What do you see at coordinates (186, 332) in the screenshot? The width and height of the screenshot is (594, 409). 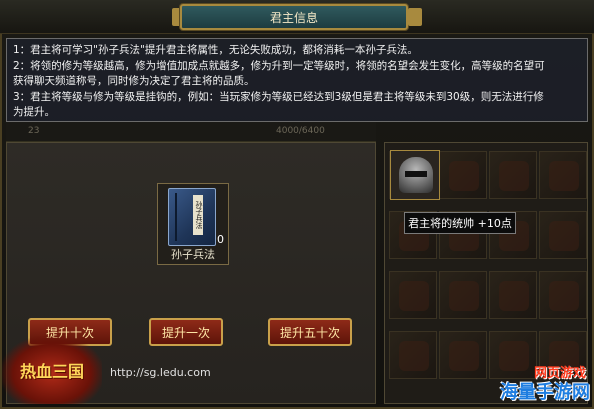 I see `upgrade-one-button: 提升一次` at bounding box center [186, 332].